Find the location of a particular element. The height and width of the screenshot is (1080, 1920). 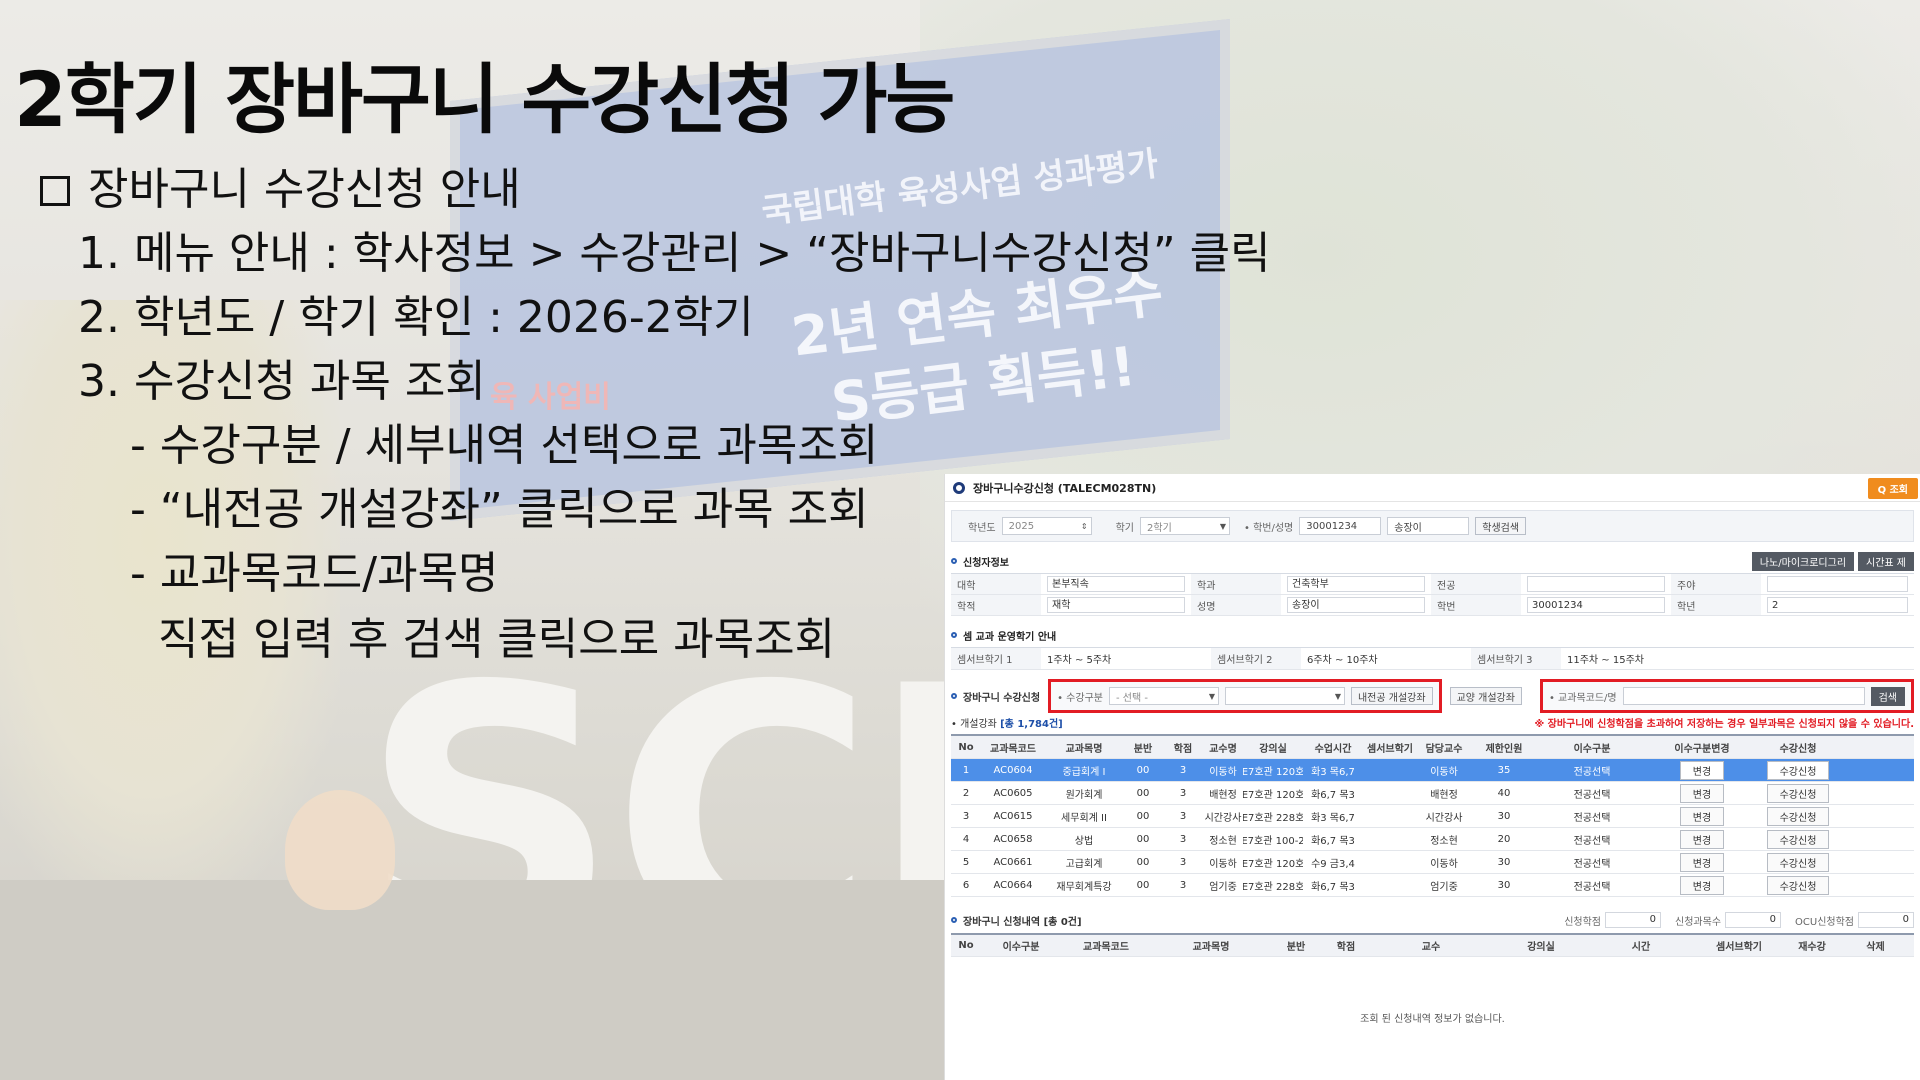

cart-list-title: 장바구니 신청내역 [총 0건] is located at coordinates (1022, 922).